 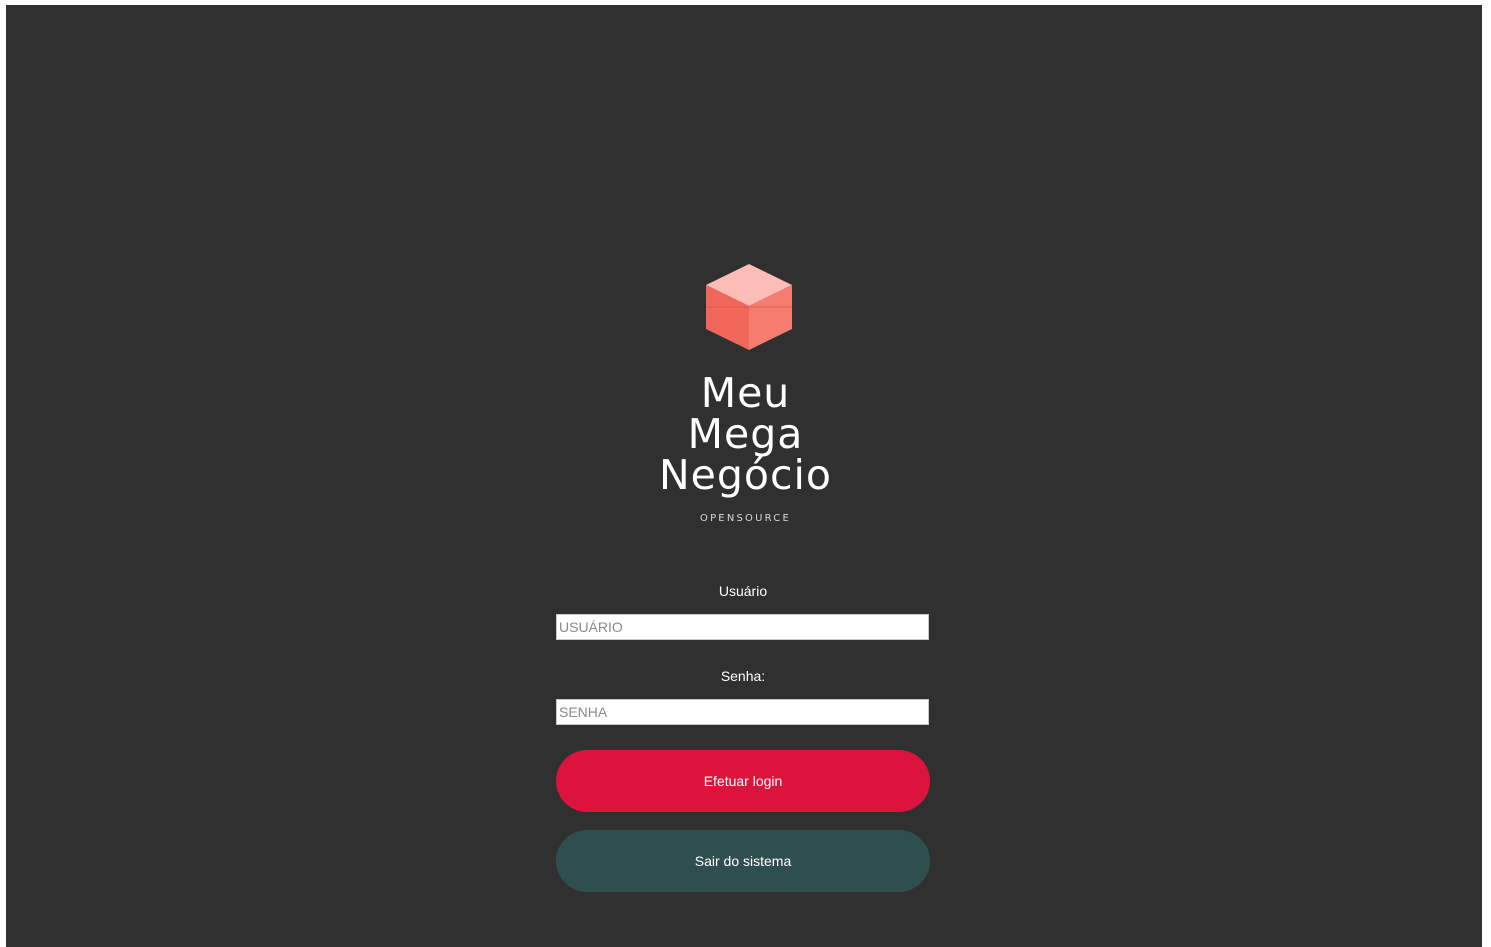 What do you see at coordinates (745, 518) in the screenshot?
I see `brand-subtitle: OPENSOURCE` at bounding box center [745, 518].